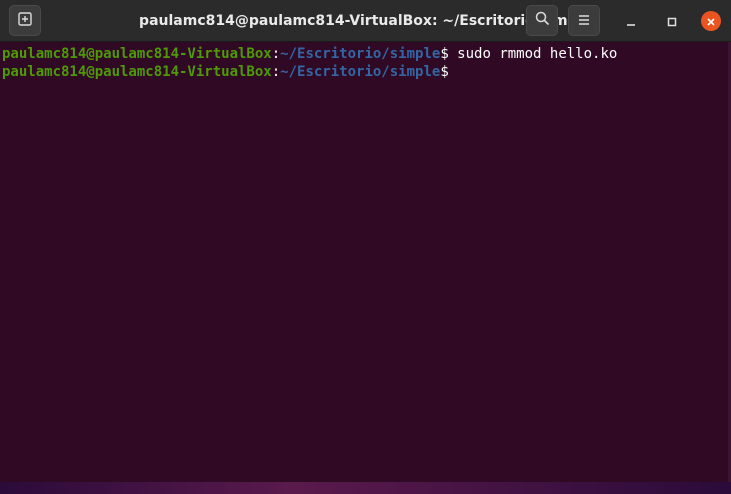 The image size is (731, 494). I want to click on hamburger-menu-icon, so click(584, 20).